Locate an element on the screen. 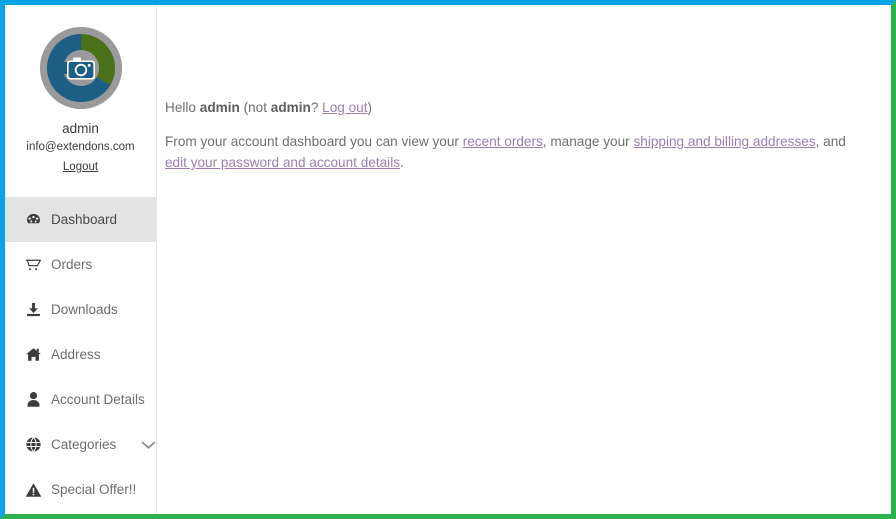  camera-avatar-placeholder-icon is located at coordinates (80, 68).